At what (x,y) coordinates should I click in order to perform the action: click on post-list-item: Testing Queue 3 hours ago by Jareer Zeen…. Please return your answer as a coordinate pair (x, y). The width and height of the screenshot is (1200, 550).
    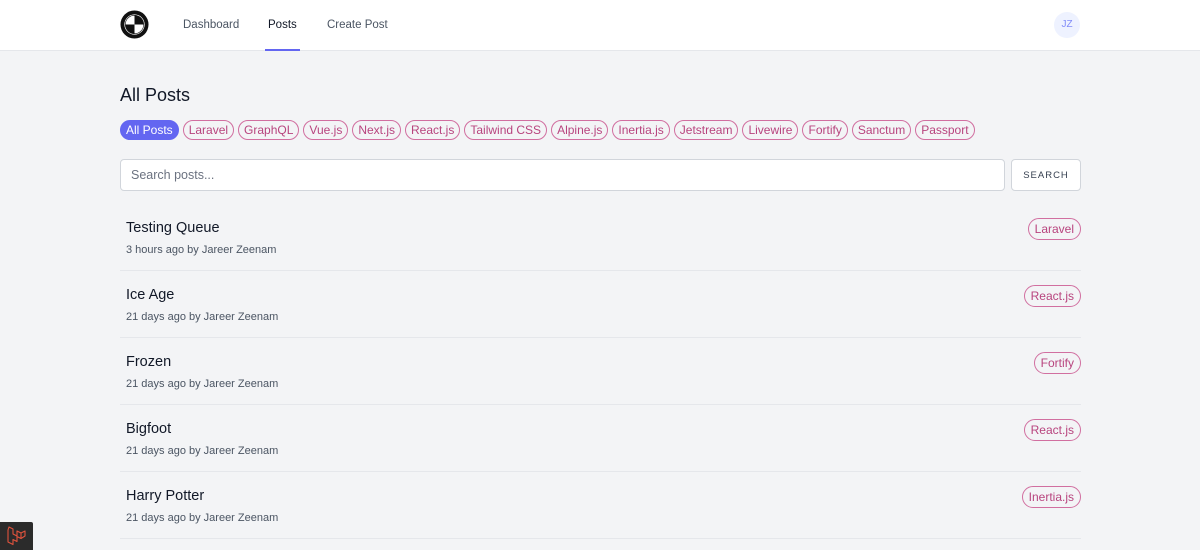
    Looking at the image, I should click on (600, 237).